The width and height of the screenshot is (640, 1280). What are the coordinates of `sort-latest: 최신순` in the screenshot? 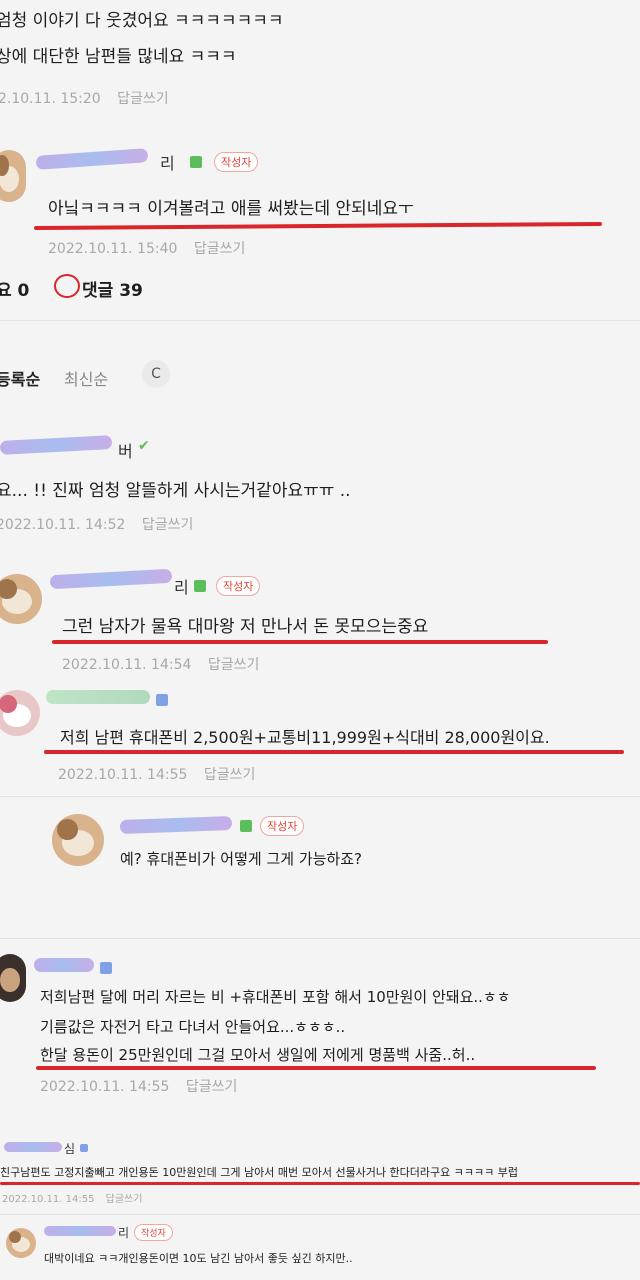 It's located at (86, 378).